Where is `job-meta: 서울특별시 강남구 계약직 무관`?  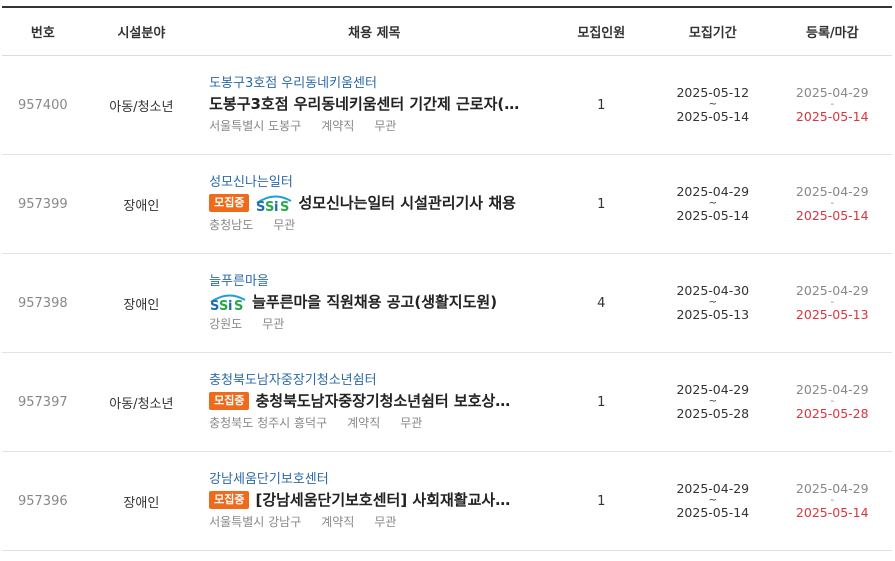 job-meta: 서울특별시 강남구 계약직 무관 is located at coordinates (379, 522).